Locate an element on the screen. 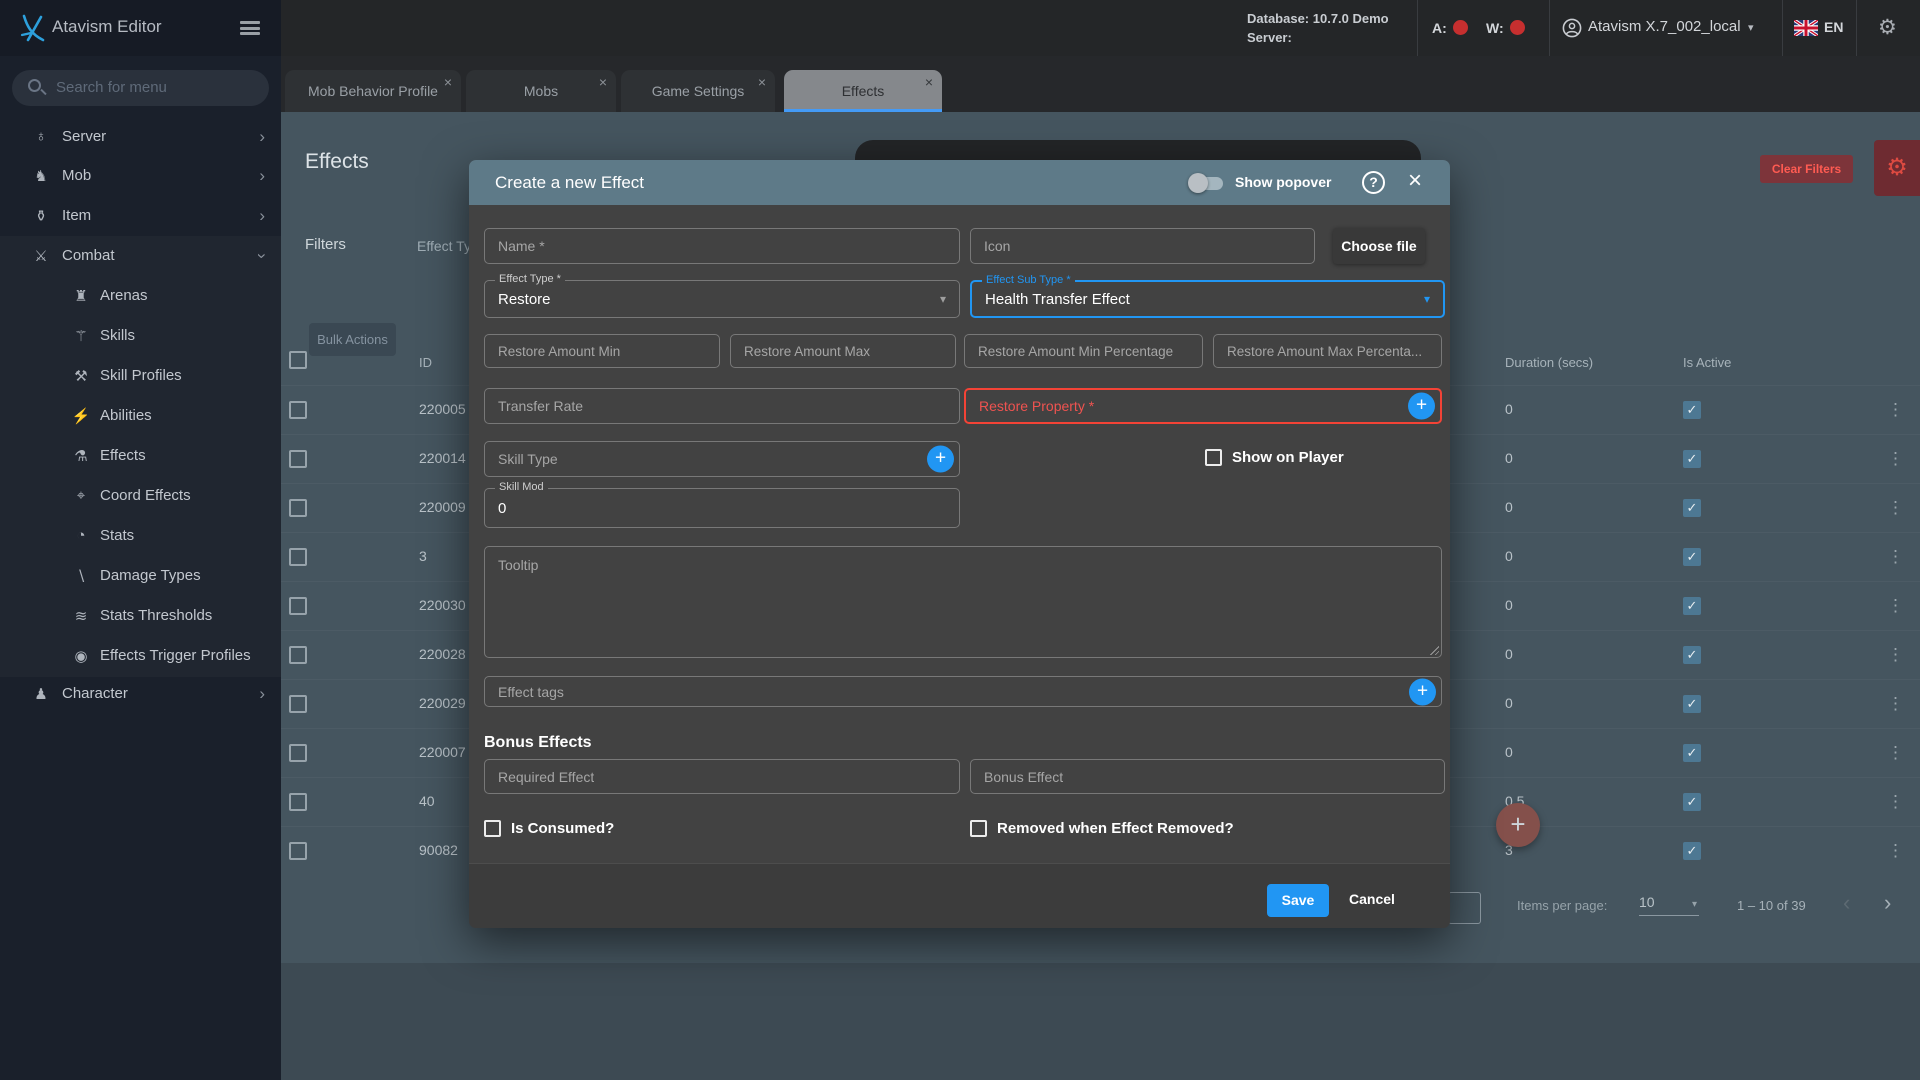  name-field: Name * is located at coordinates (722, 246).